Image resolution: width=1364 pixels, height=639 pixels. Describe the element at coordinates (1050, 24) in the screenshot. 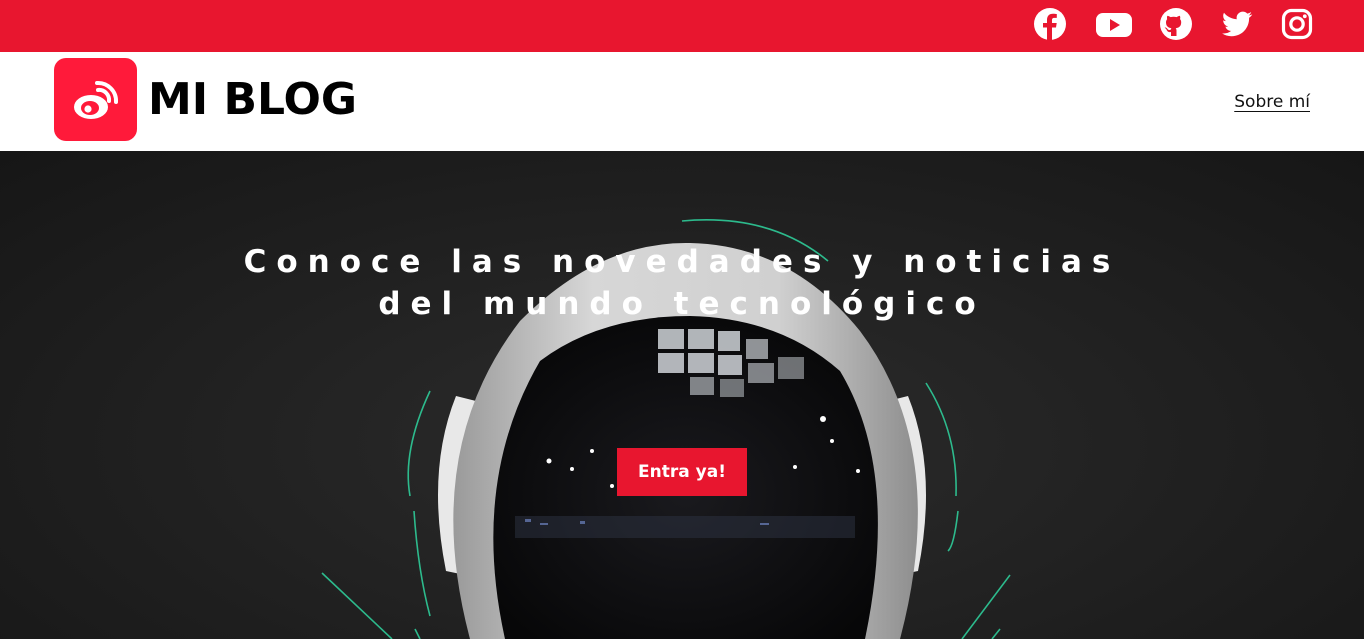

I see `facebook-icon` at that location.